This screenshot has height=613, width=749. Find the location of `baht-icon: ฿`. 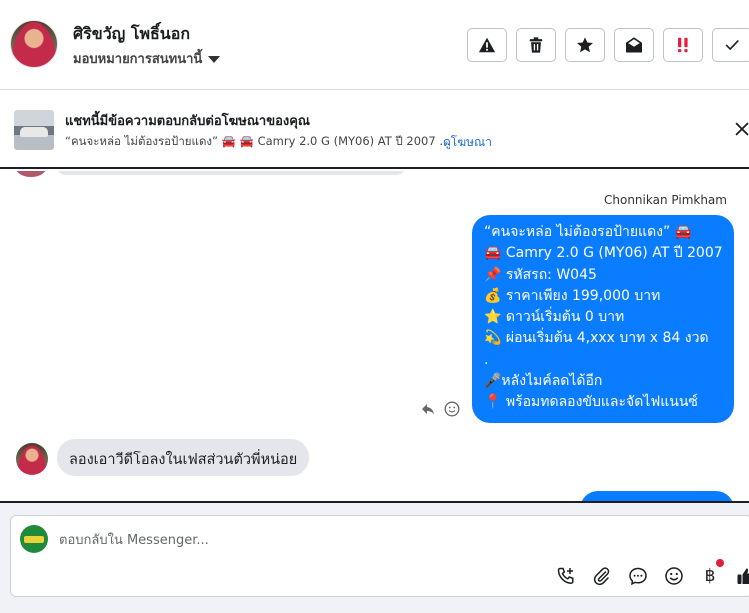

baht-icon: ฿ is located at coordinates (710, 576).